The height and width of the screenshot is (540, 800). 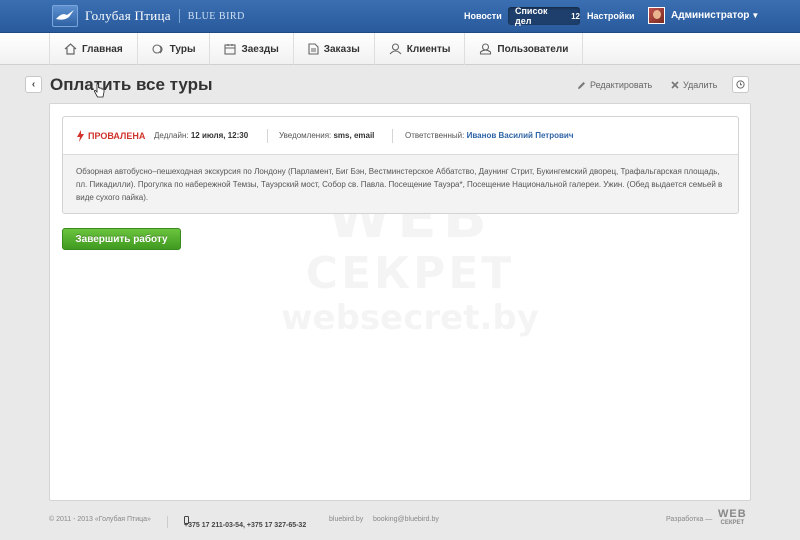 What do you see at coordinates (313, 49) in the screenshot?
I see `orders-icon` at bounding box center [313, 49].